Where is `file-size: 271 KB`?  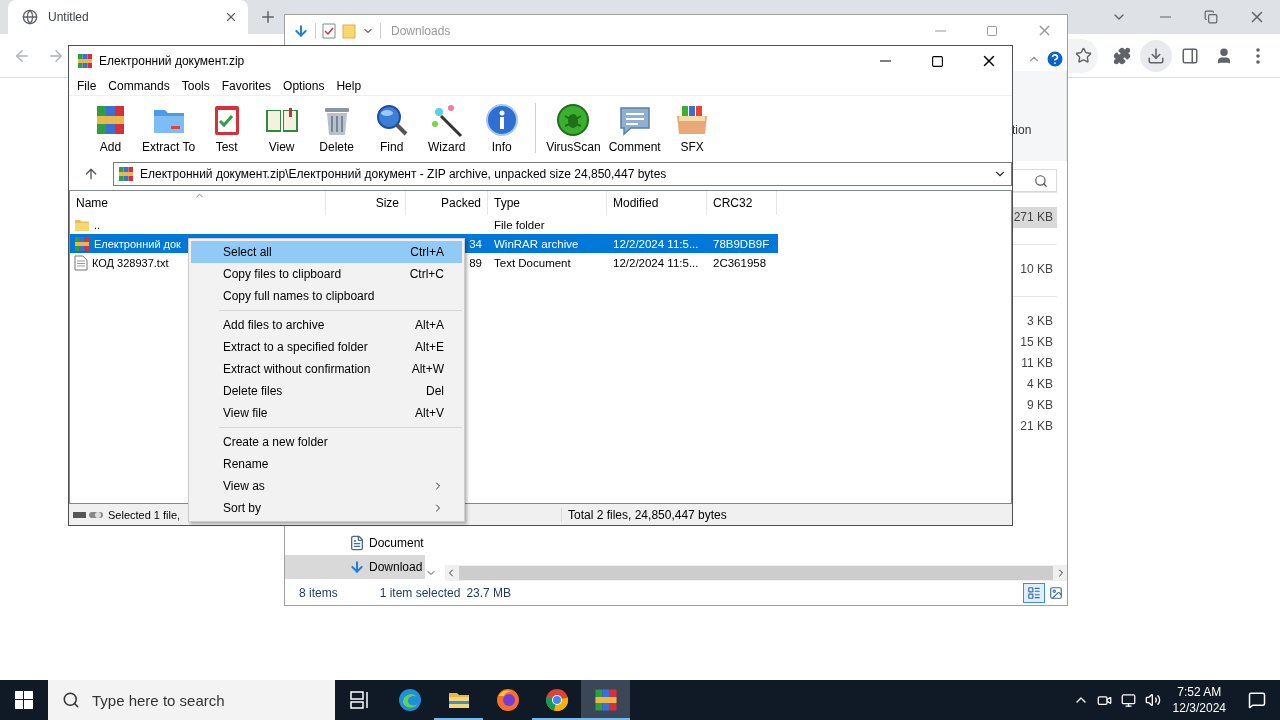 file-size: 271 KB is located at coordinates (1034, 217).